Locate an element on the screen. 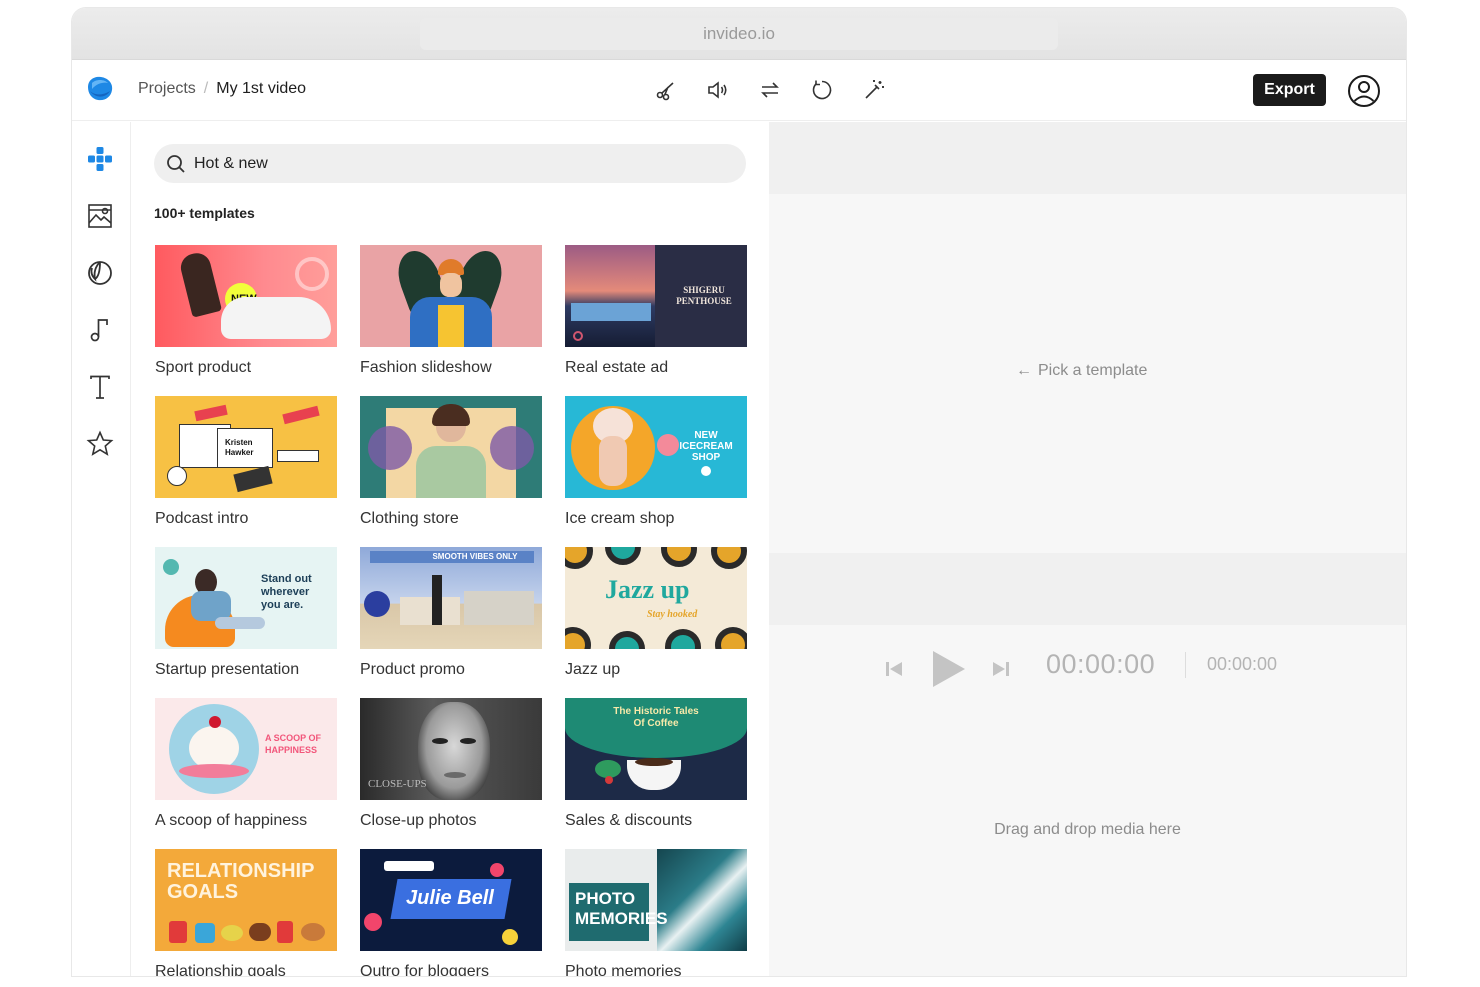 This screenshot has height=987, width=1480. drop-hint: Drag and drop media here is located at coordinates (1087, 829).